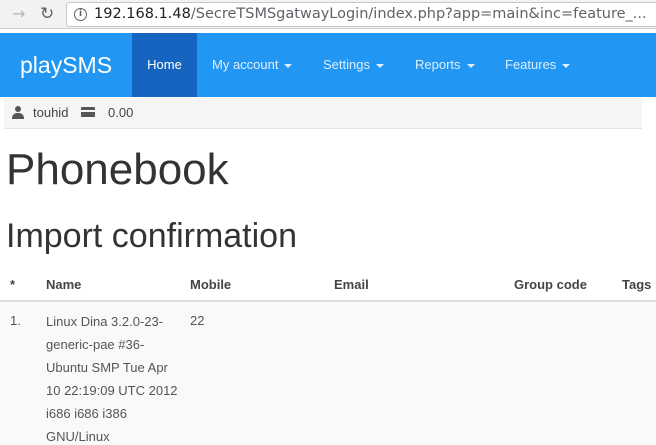  I want to click on column-header-group-code: Group code, so click(550, 284).